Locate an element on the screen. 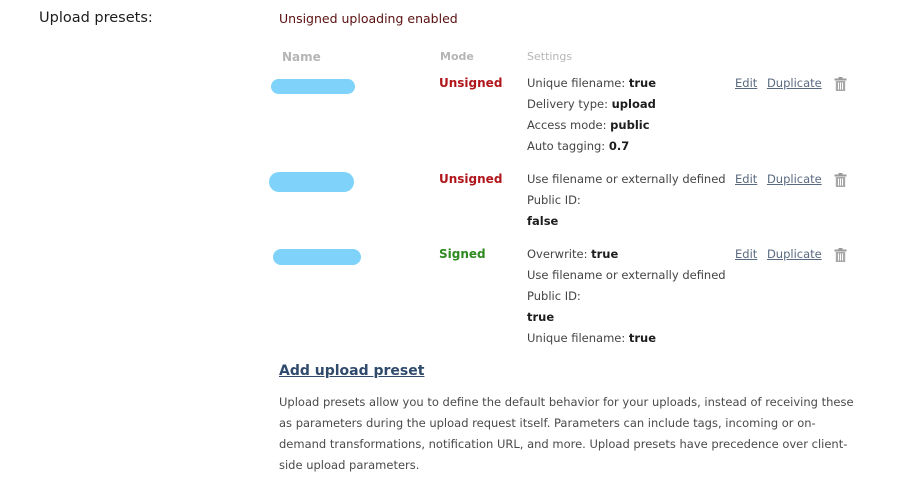 The image size is (897, 482). column-header-name: Name is located at coordinates (301, 57).